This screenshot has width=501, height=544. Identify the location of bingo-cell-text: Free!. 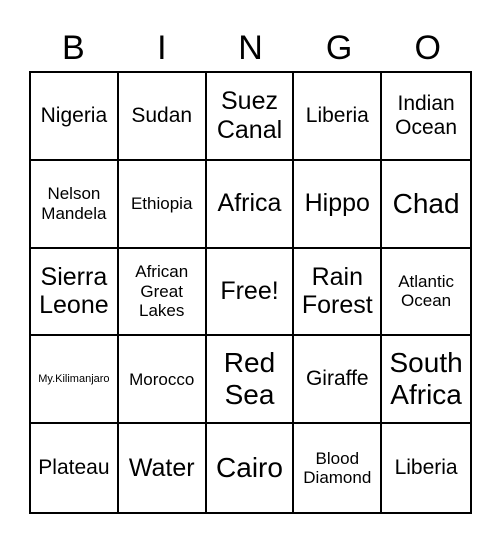
(249, 291).